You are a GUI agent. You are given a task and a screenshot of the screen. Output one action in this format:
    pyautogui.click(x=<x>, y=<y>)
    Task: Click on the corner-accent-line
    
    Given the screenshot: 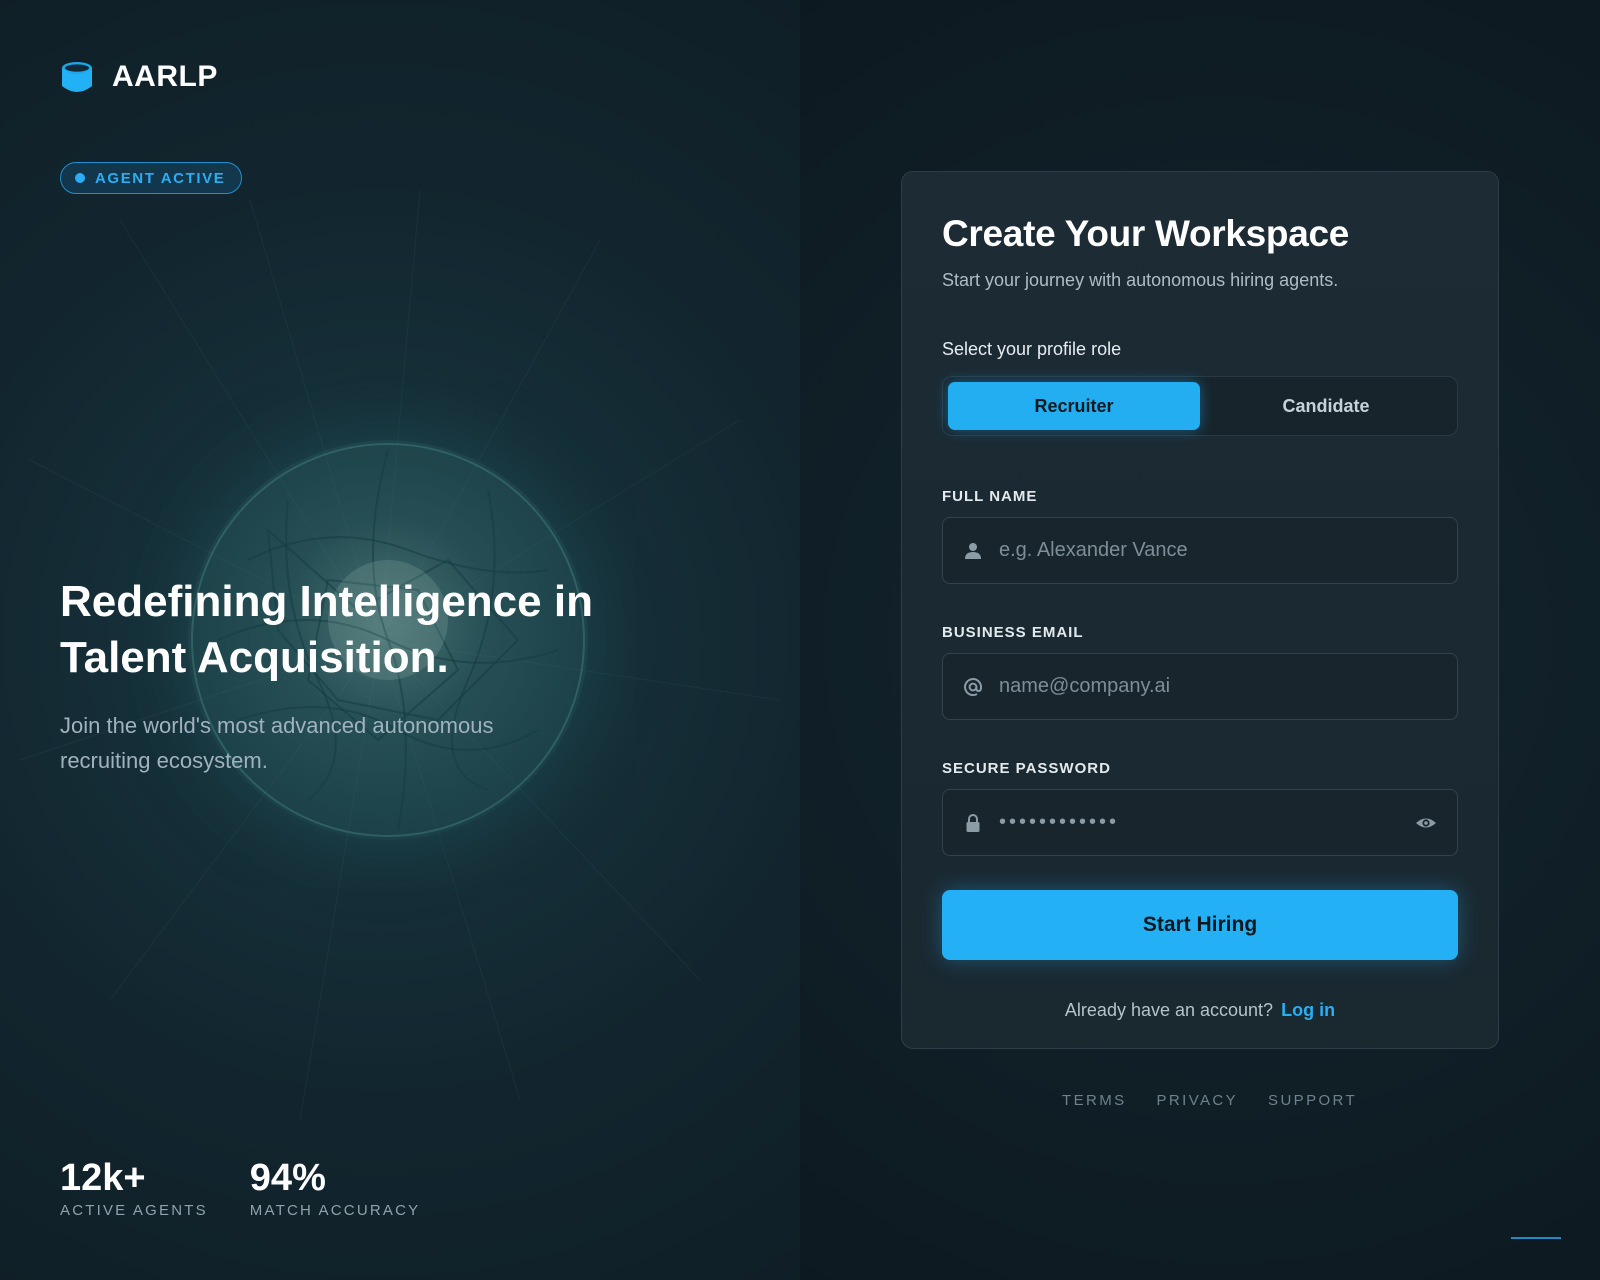 What is the action you would take?
    pyautogui.click(x=1536, y=1238)
    